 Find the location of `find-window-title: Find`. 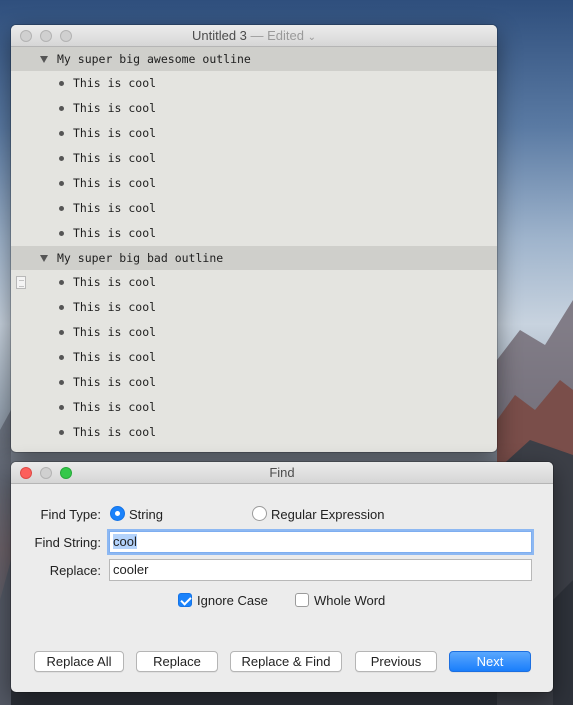

find-window-title: Find is located at coordinates (282, 472).